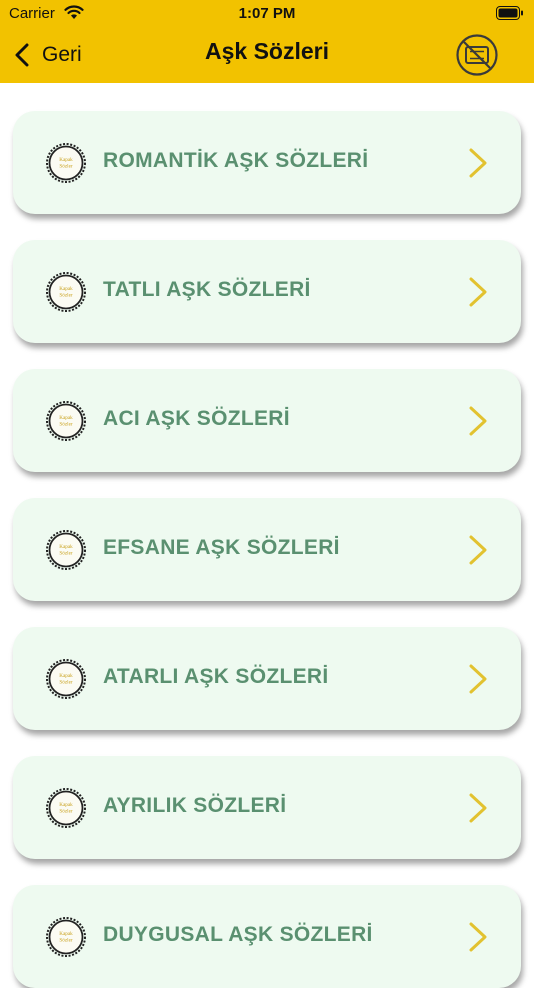 This screenshot has height=988, width=534. I want to click on page-title: Aşk Sözleri, so click(267, 51).